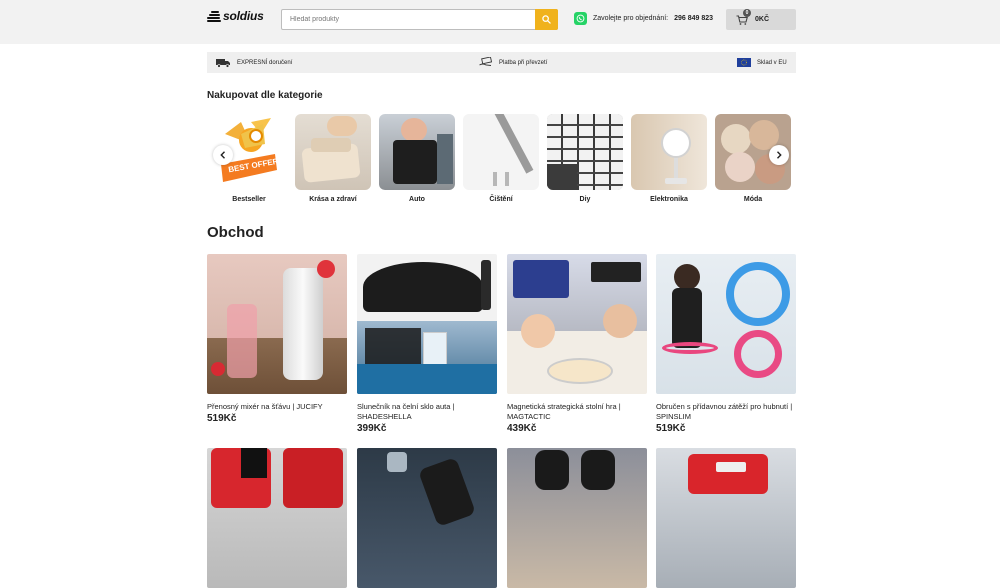 The width and height of the screenshot is (1000, 588). Describe the element at coordinates (214, 16) in the screenshot. I see `logo-icon` at that location.